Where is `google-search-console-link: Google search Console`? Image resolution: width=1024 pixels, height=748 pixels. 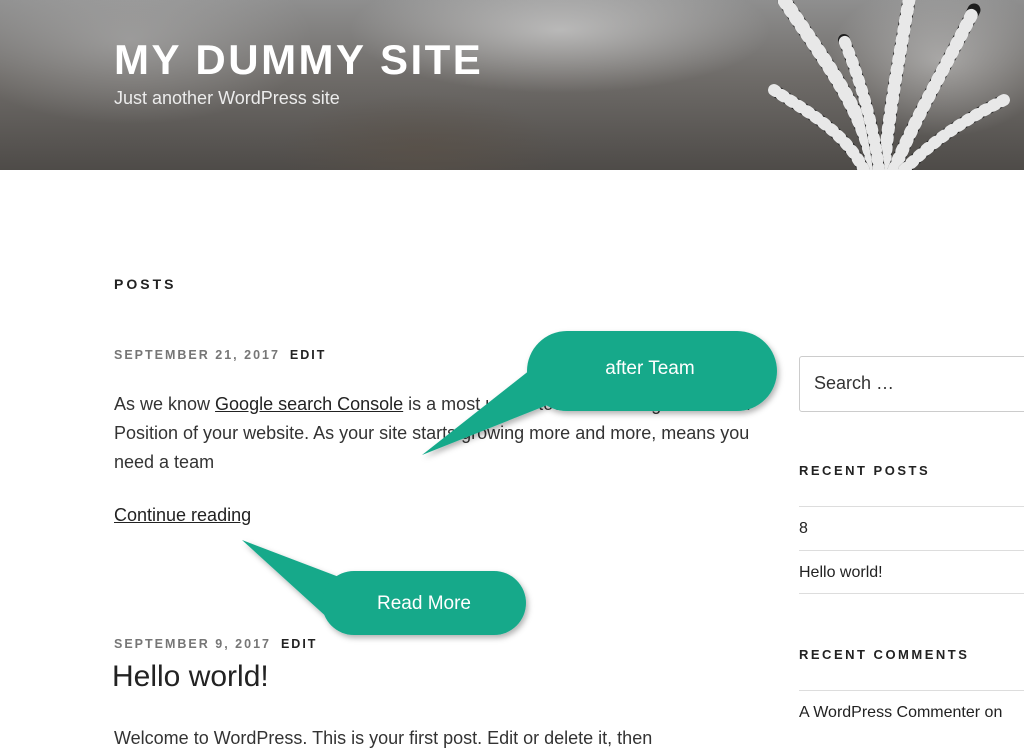 google-search-console-link: Google search Console is located at coordinates (309, 404).